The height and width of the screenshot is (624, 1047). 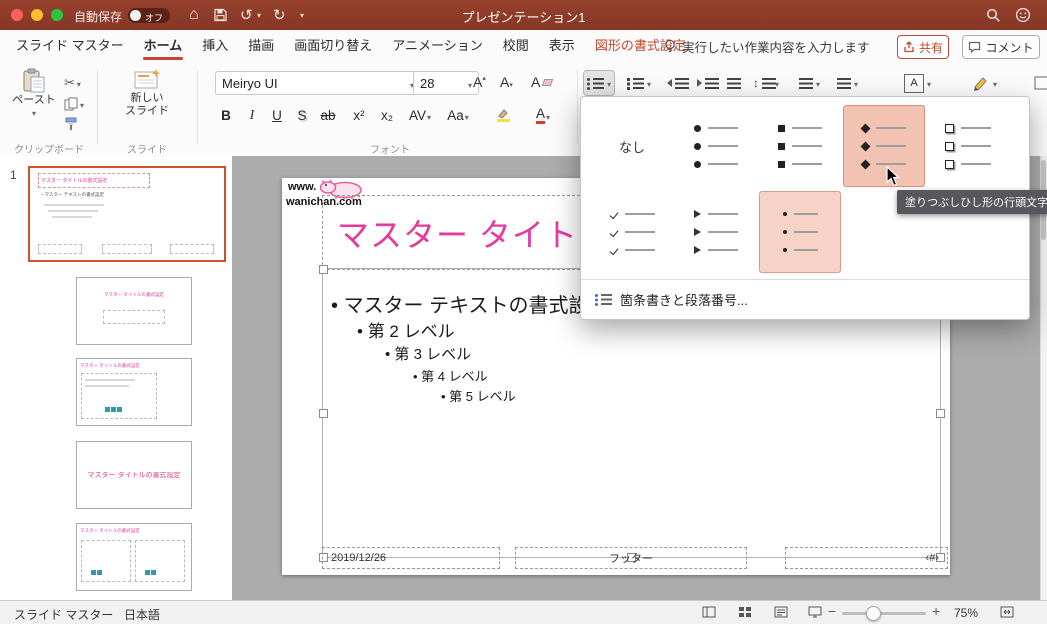 I want to click on shape-format-button, so click(x=1038, y=83).